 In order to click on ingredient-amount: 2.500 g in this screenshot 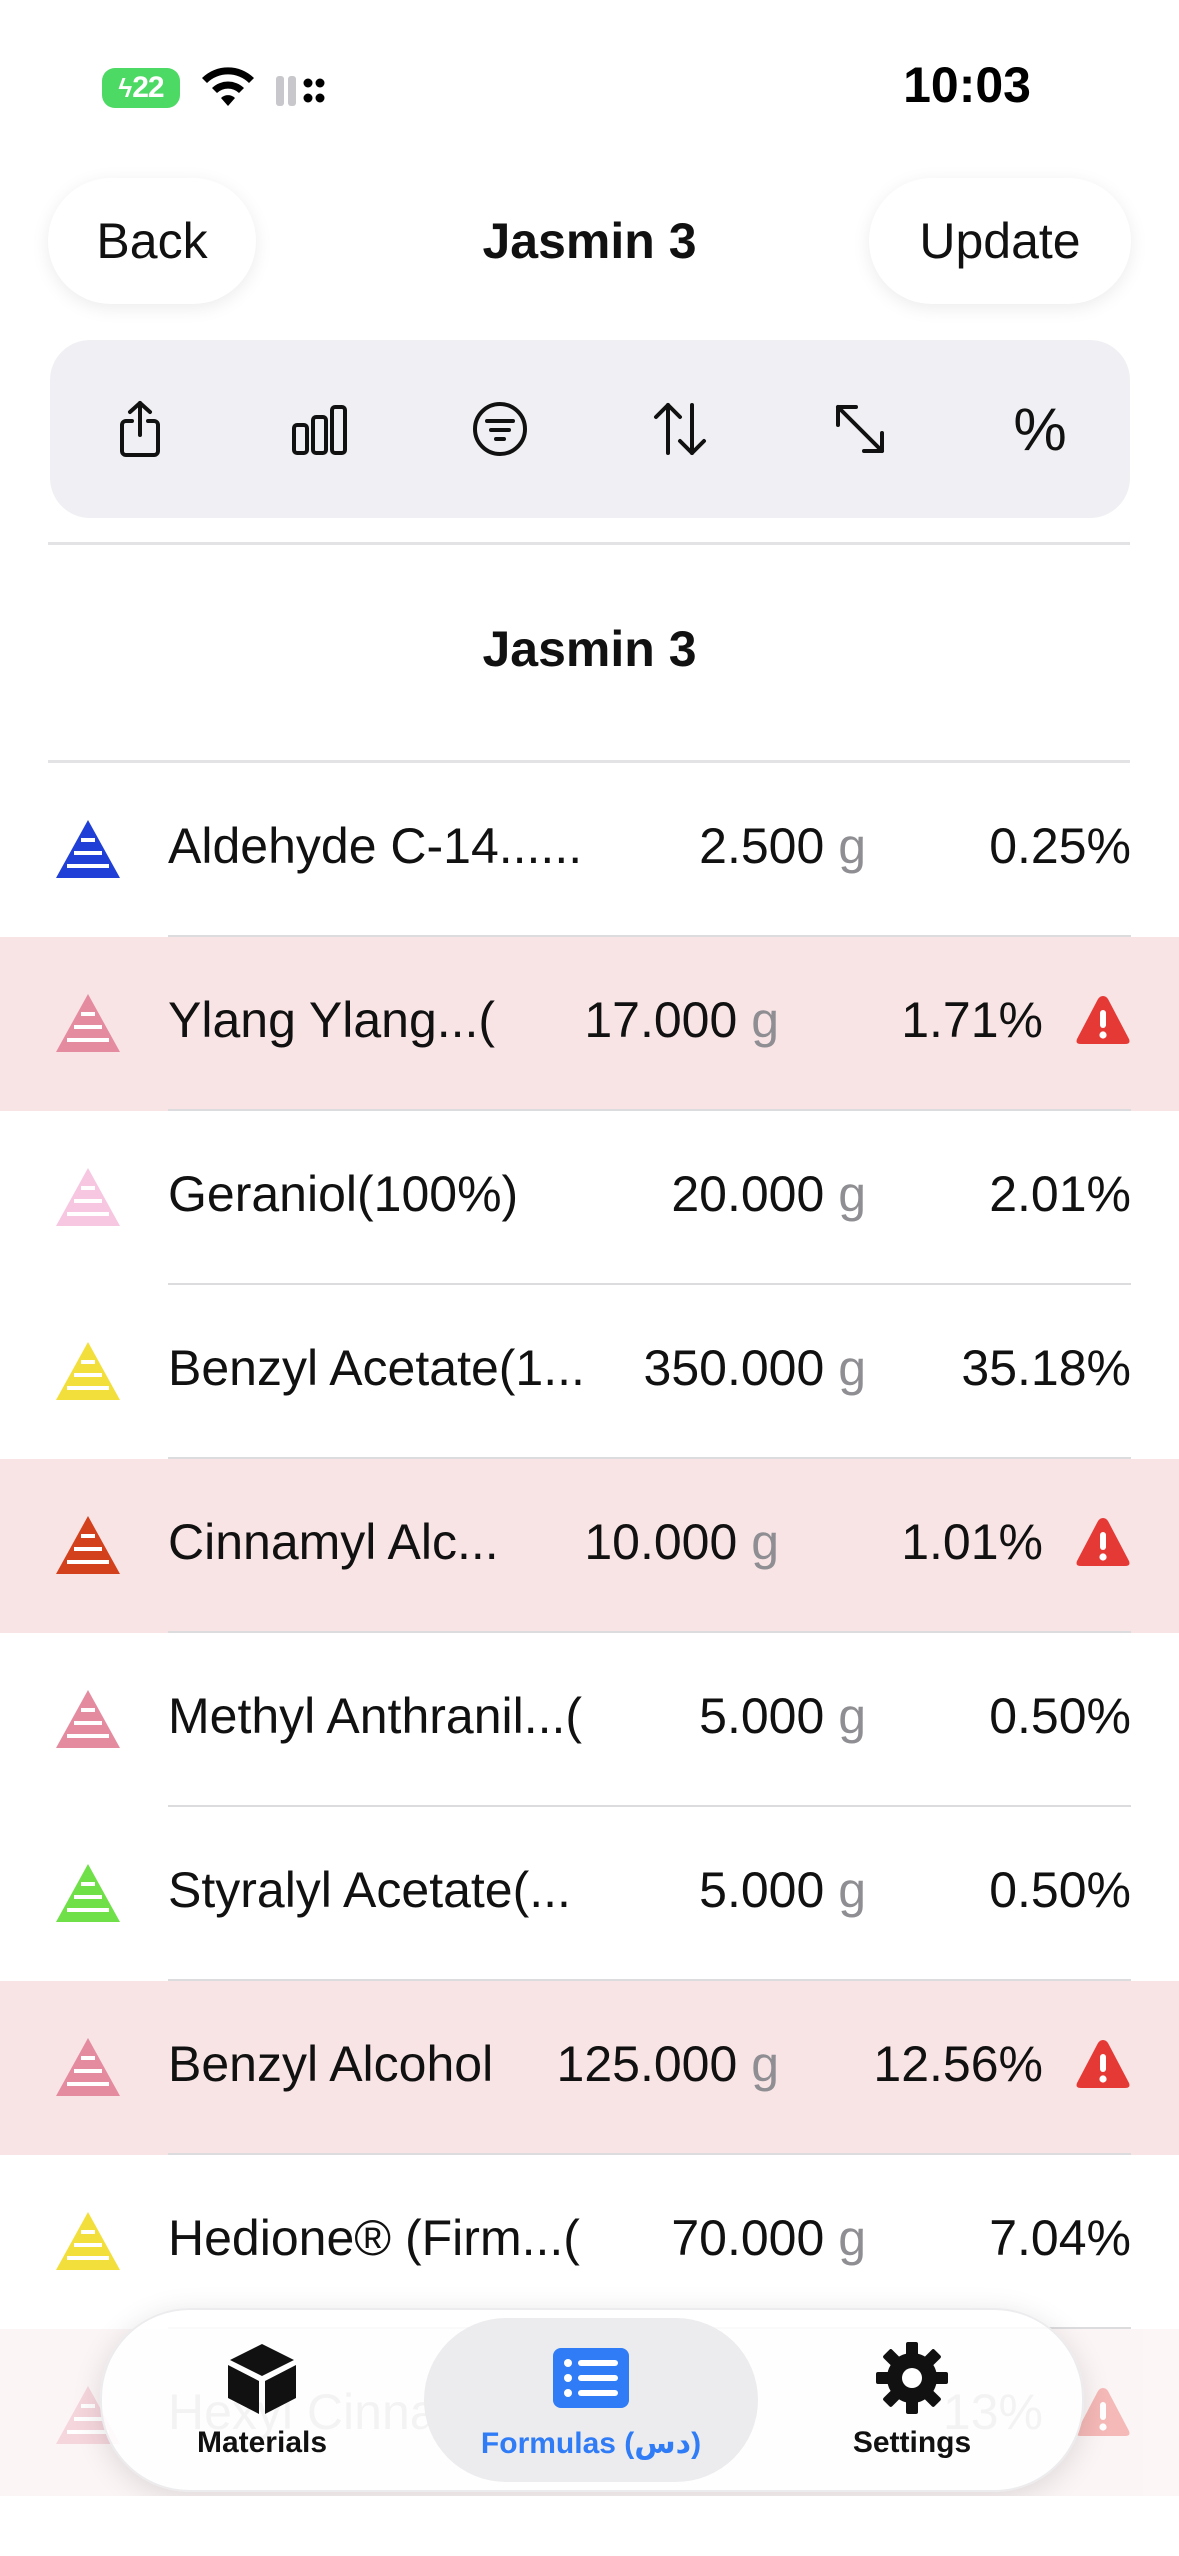, I will do `click(782, 846)`.